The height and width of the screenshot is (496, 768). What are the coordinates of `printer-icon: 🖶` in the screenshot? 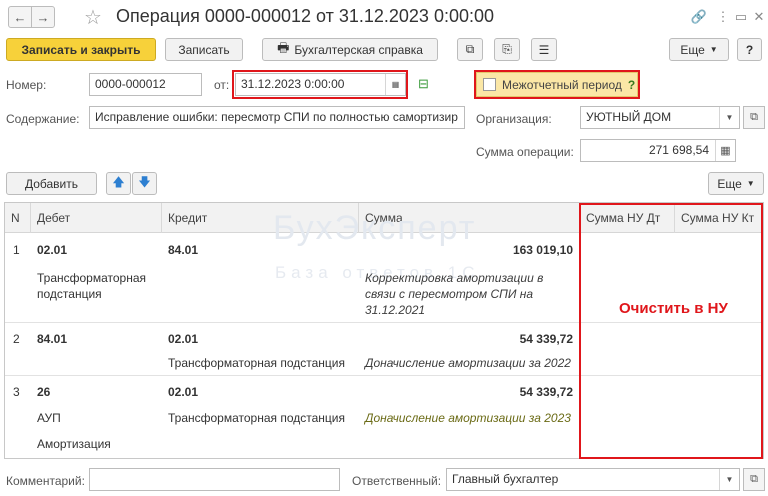 It's located at (283, 47).